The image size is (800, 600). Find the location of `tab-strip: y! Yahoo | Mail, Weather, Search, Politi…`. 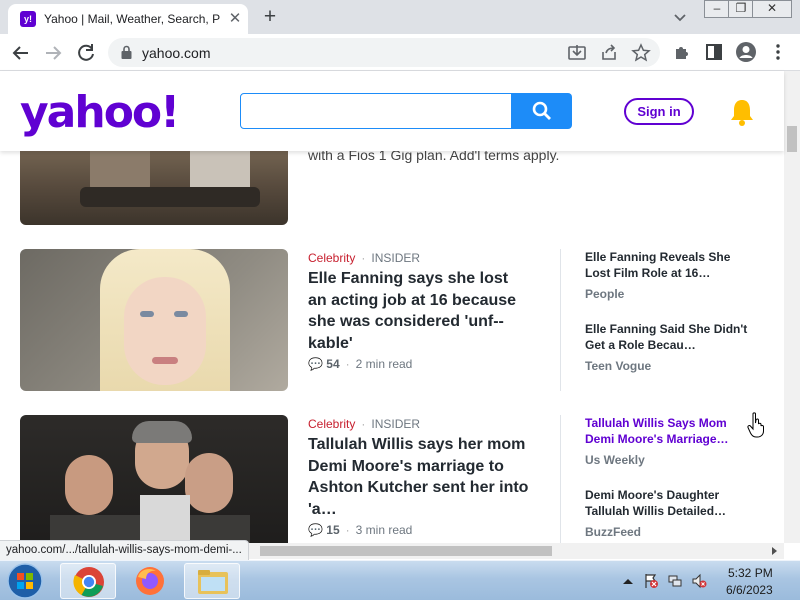

tab-strip: y! Yahoo | Mail, Weather, Search, Politi… is located at coordinates (400, 17).